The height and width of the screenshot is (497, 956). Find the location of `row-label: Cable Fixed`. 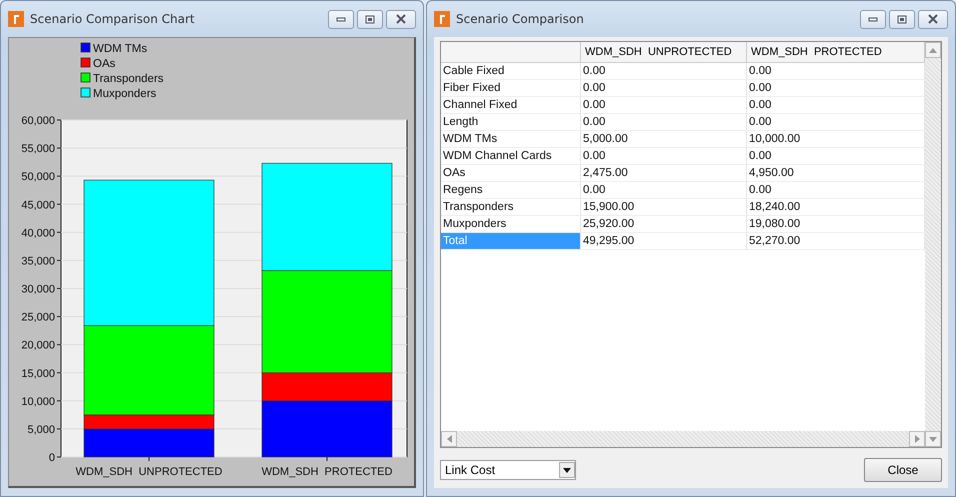

row-label: Cable Fixed is located at coordinates (511, 71).